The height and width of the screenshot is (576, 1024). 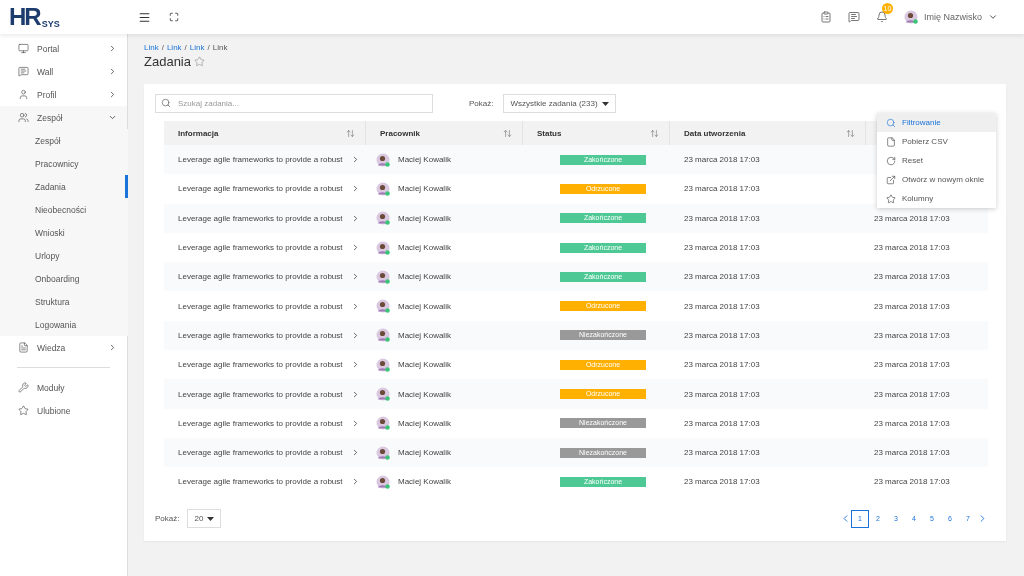 I want to click on menu-icon, so click(x=144, y=17).